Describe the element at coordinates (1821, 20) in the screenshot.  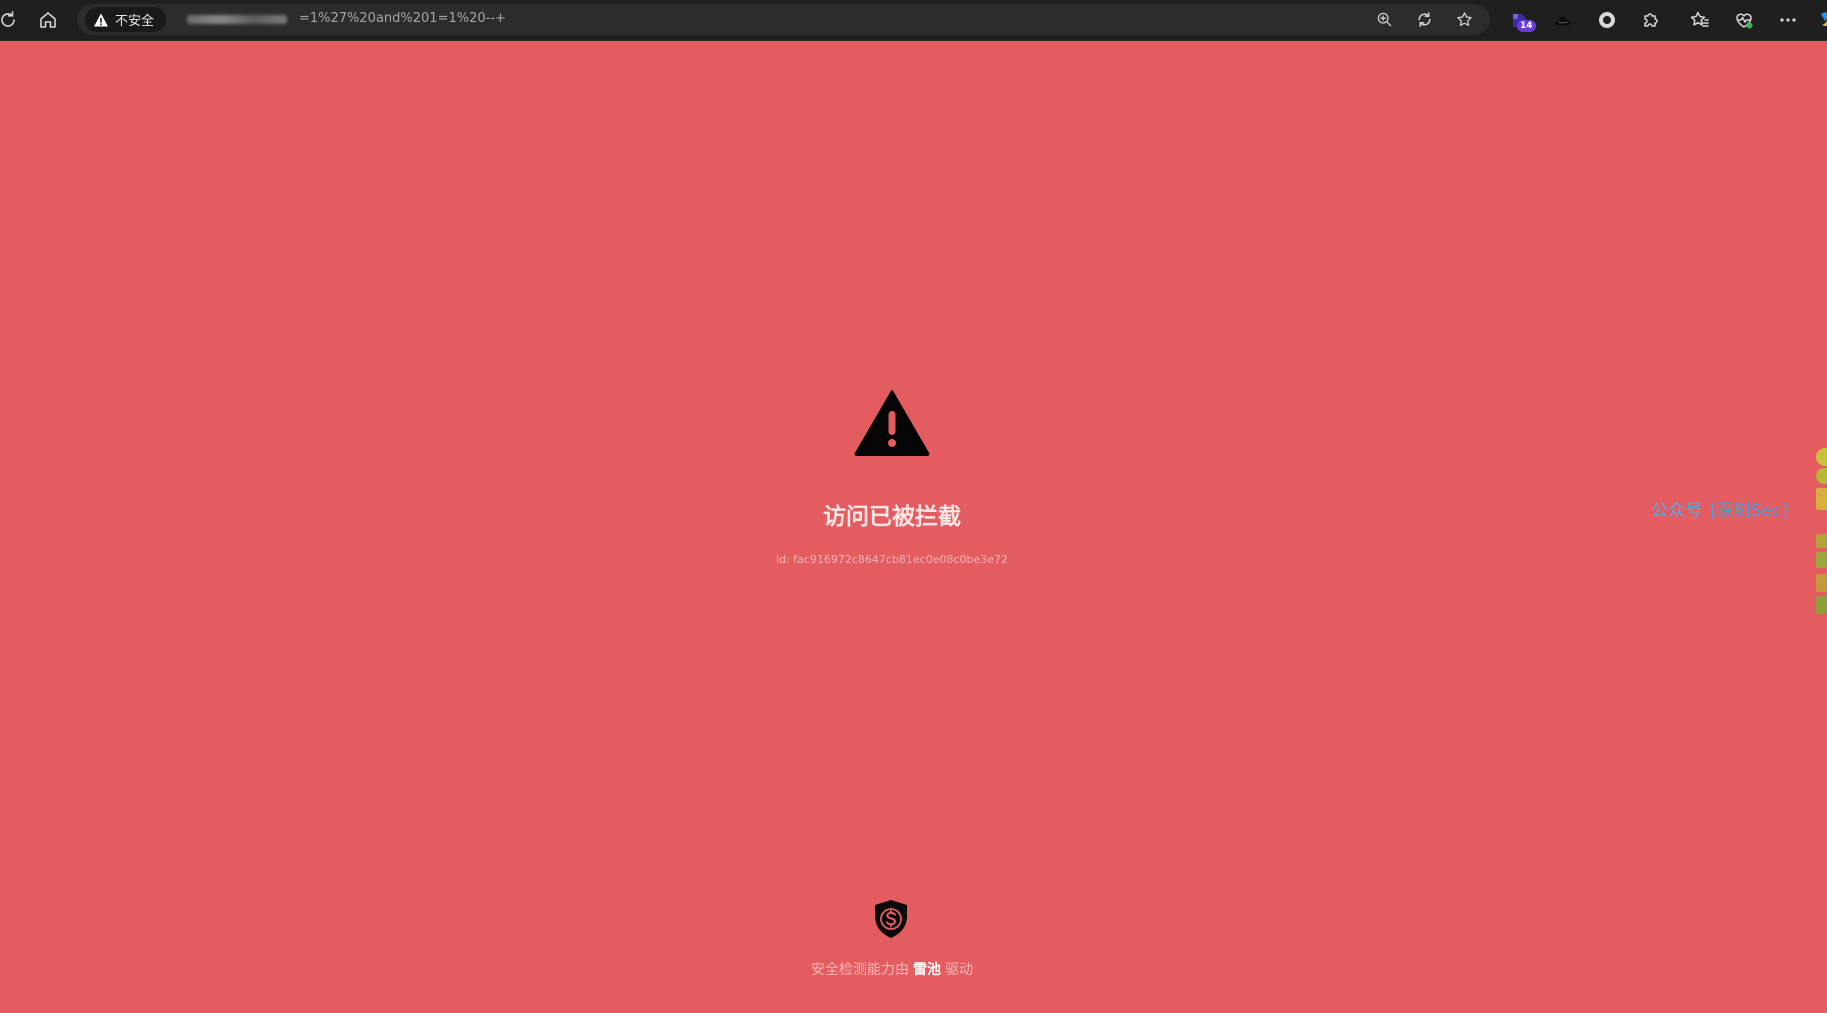
I see `copilot-icon` at that location.